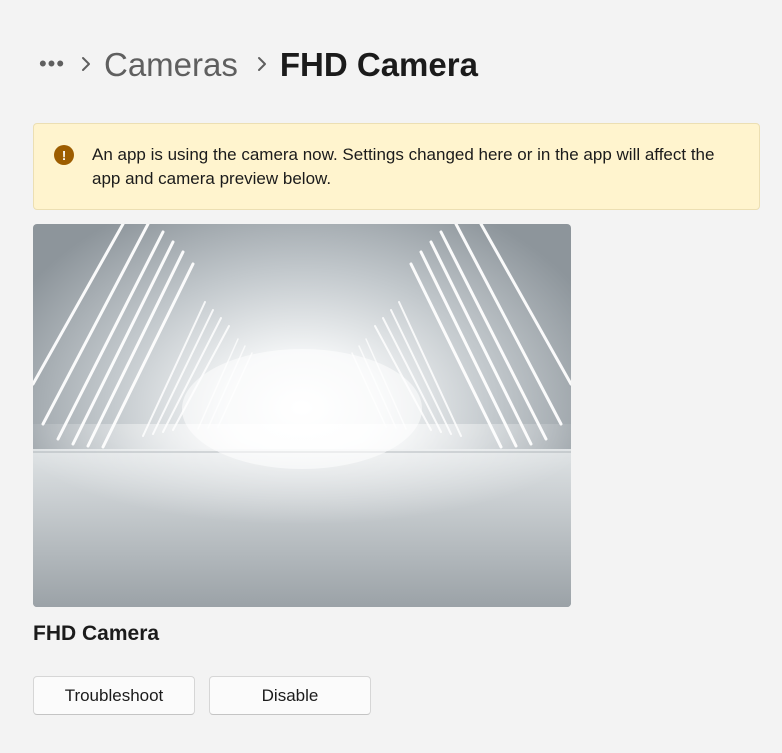 Image resolution: width=782 pixels, height=753 pixels. Describe the element at coordinates (114, 695) in the screenshot. I see `troubleshoot-button: Troubleshoot` at that location.